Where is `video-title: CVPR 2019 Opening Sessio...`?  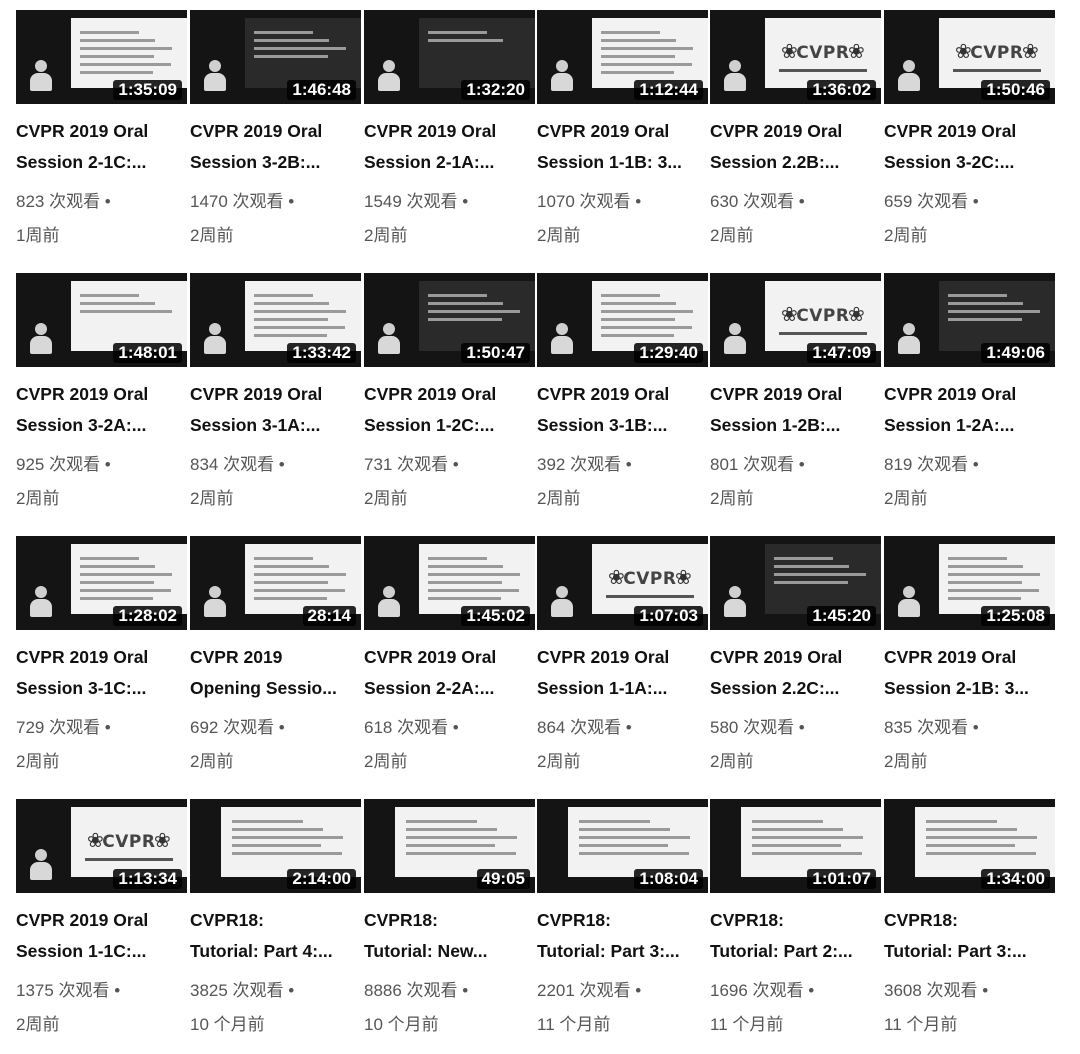
video-title: CVPR 2019 Opening Sessio... is located at coordinates (275, 673).